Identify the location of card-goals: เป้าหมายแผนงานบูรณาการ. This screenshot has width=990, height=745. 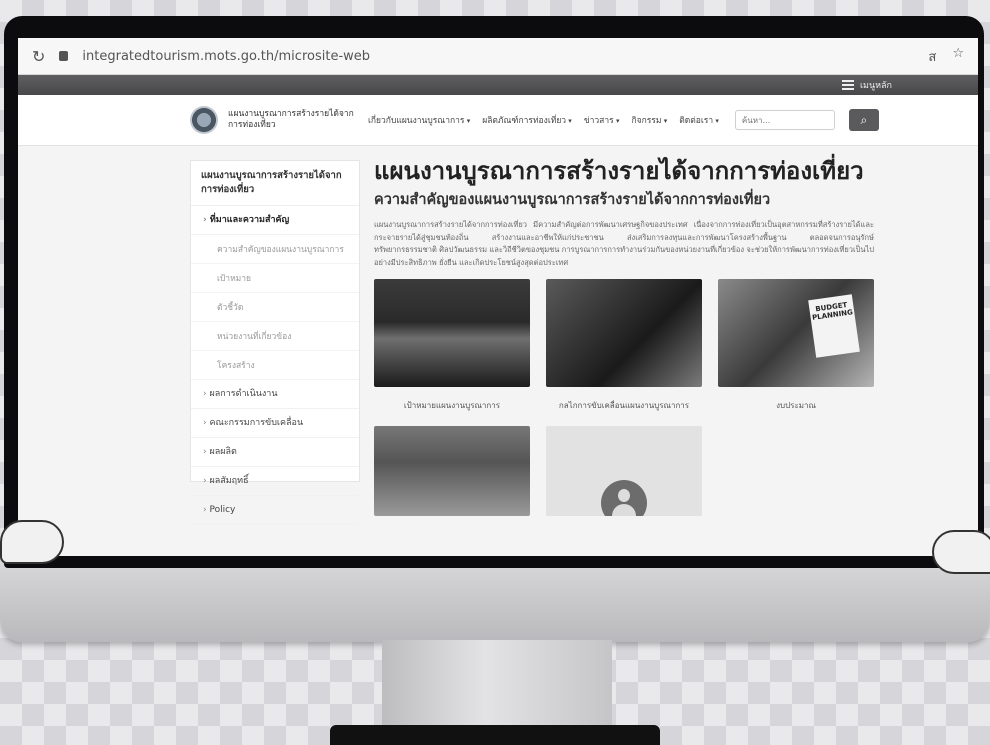
(452, 345).